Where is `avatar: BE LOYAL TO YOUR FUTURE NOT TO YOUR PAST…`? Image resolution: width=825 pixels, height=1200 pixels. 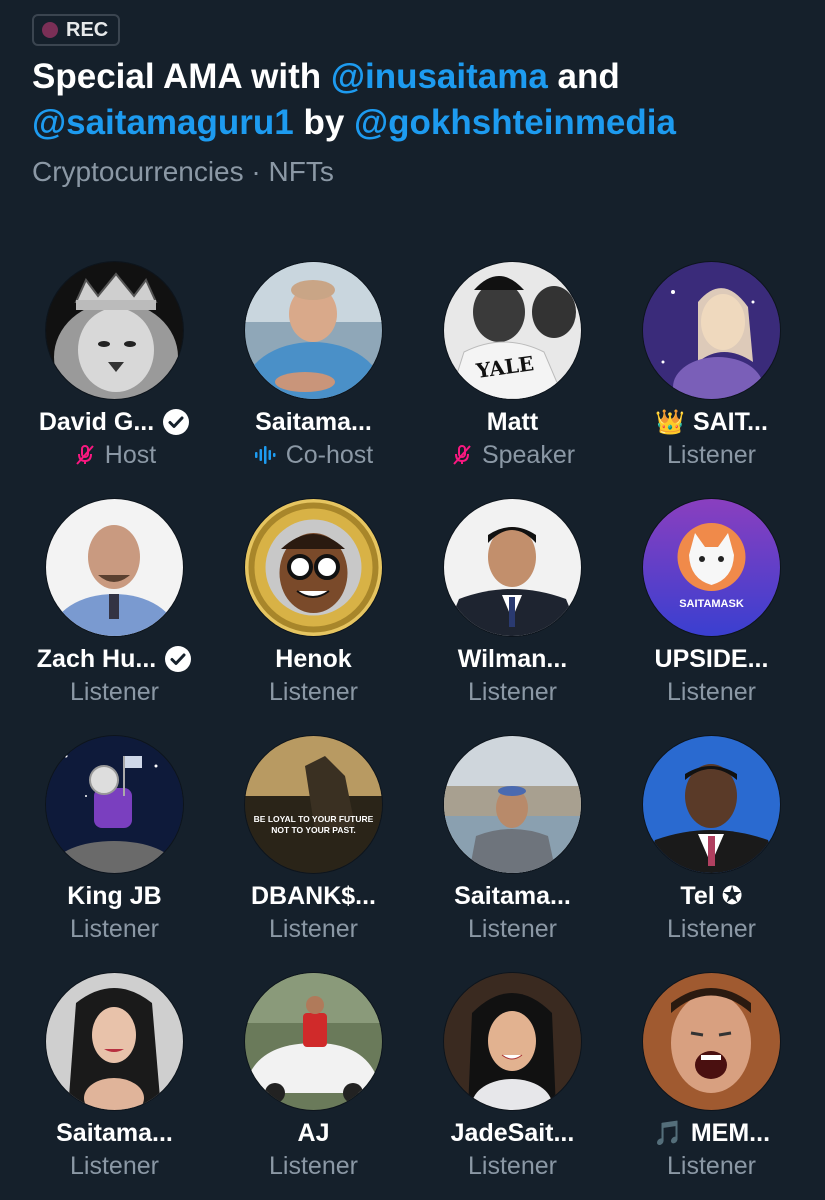 avatar: BE LOYAL TO YOUR FUTURE NOT TO YOUR PAST… is located at coordinates (313, 804).